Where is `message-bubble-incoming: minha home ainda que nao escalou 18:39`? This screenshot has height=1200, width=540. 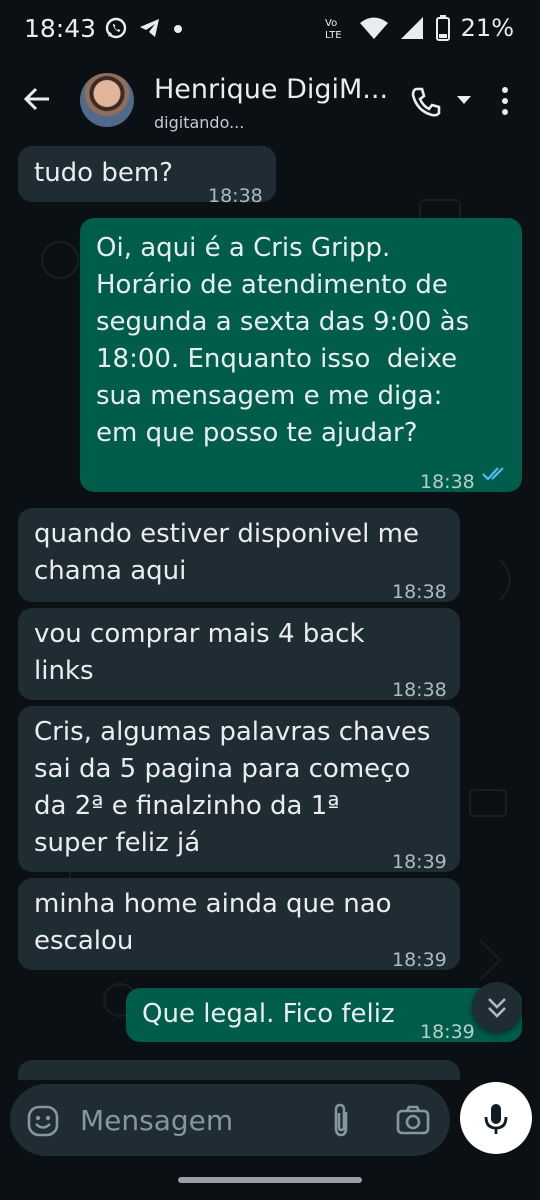 message-bubble-incoming: minha home ainda que nao escalou 18:39 is located at coordinates (239, 924).